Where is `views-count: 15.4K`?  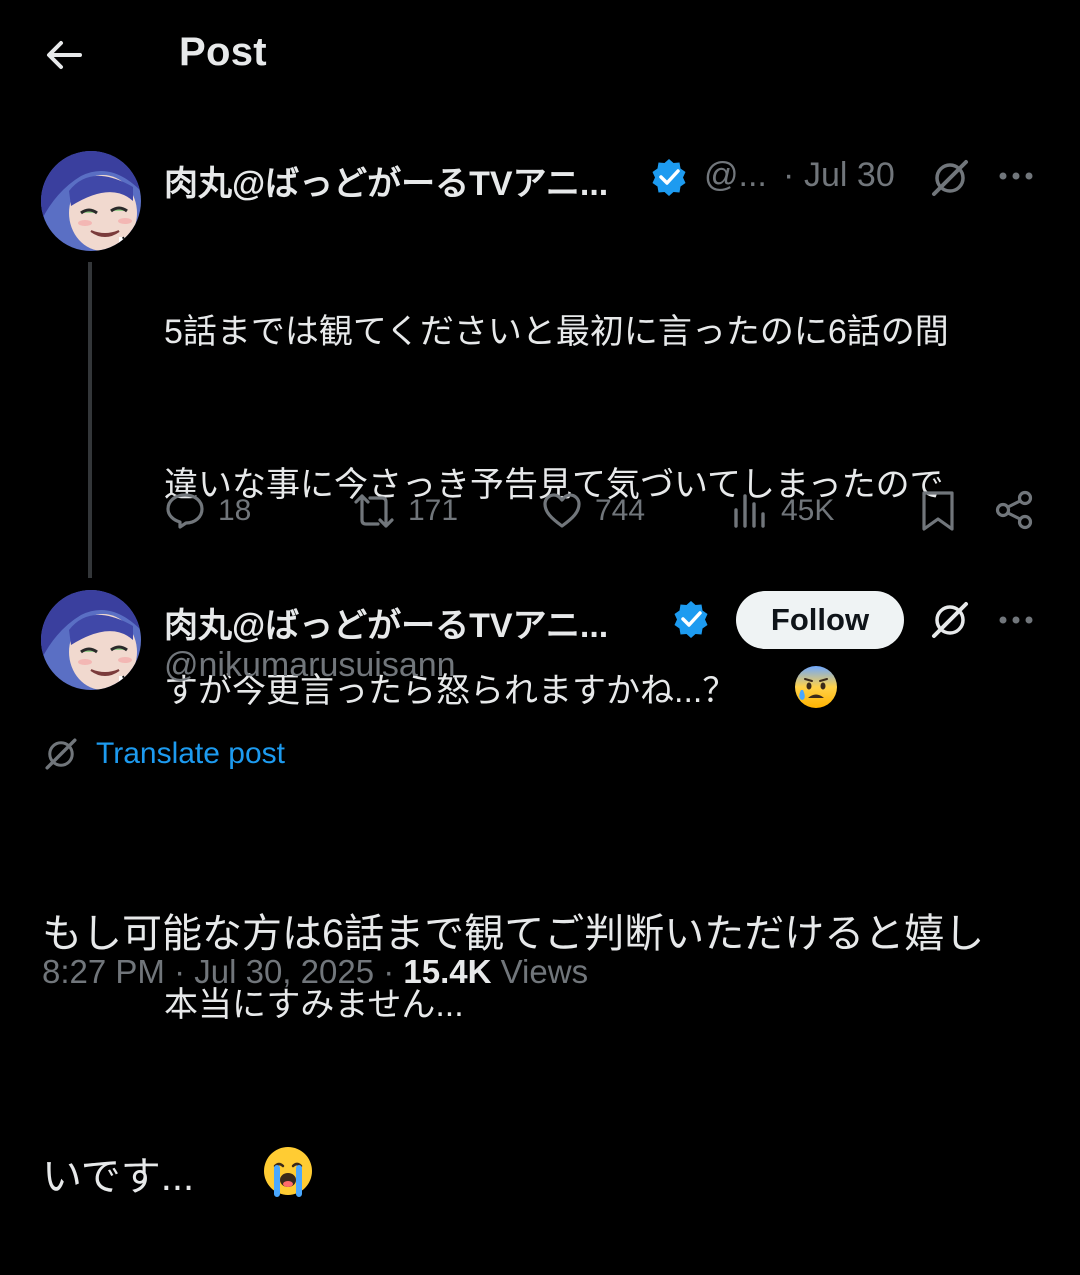 views-count: 15.4K is located at coordinates (447, 971).